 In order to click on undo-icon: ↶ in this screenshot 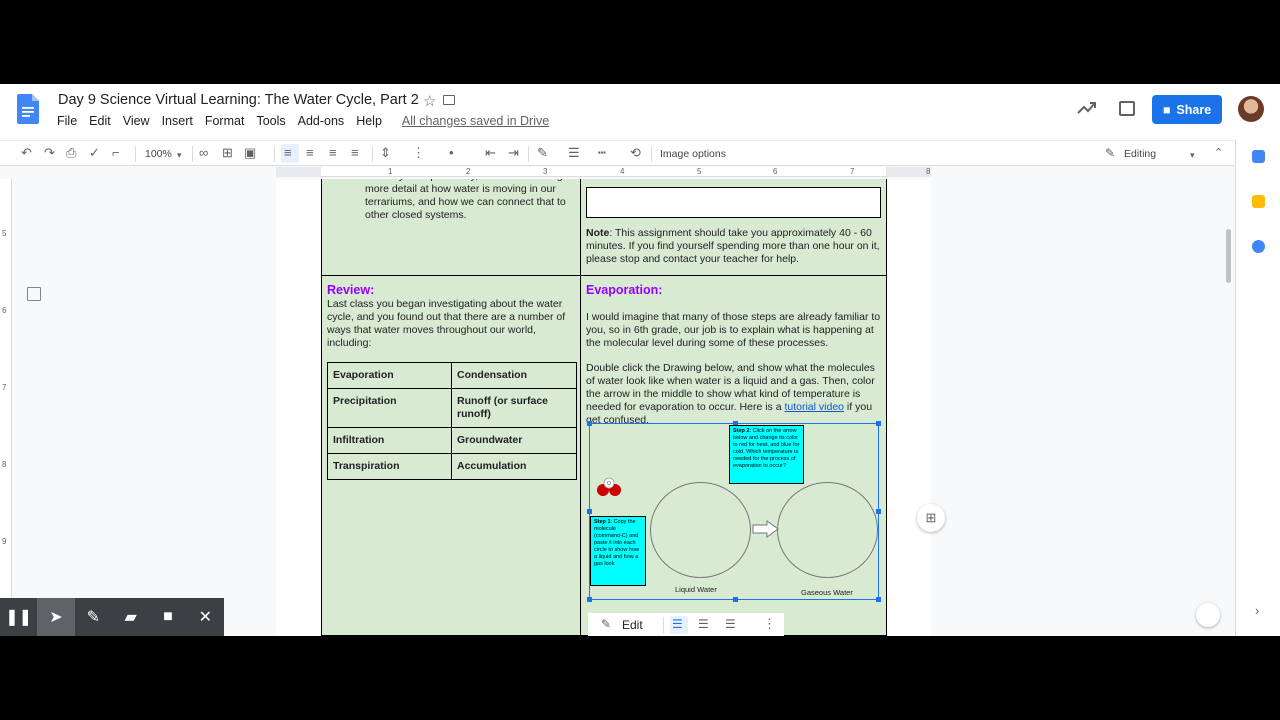, I will do `click(26, 153)`.